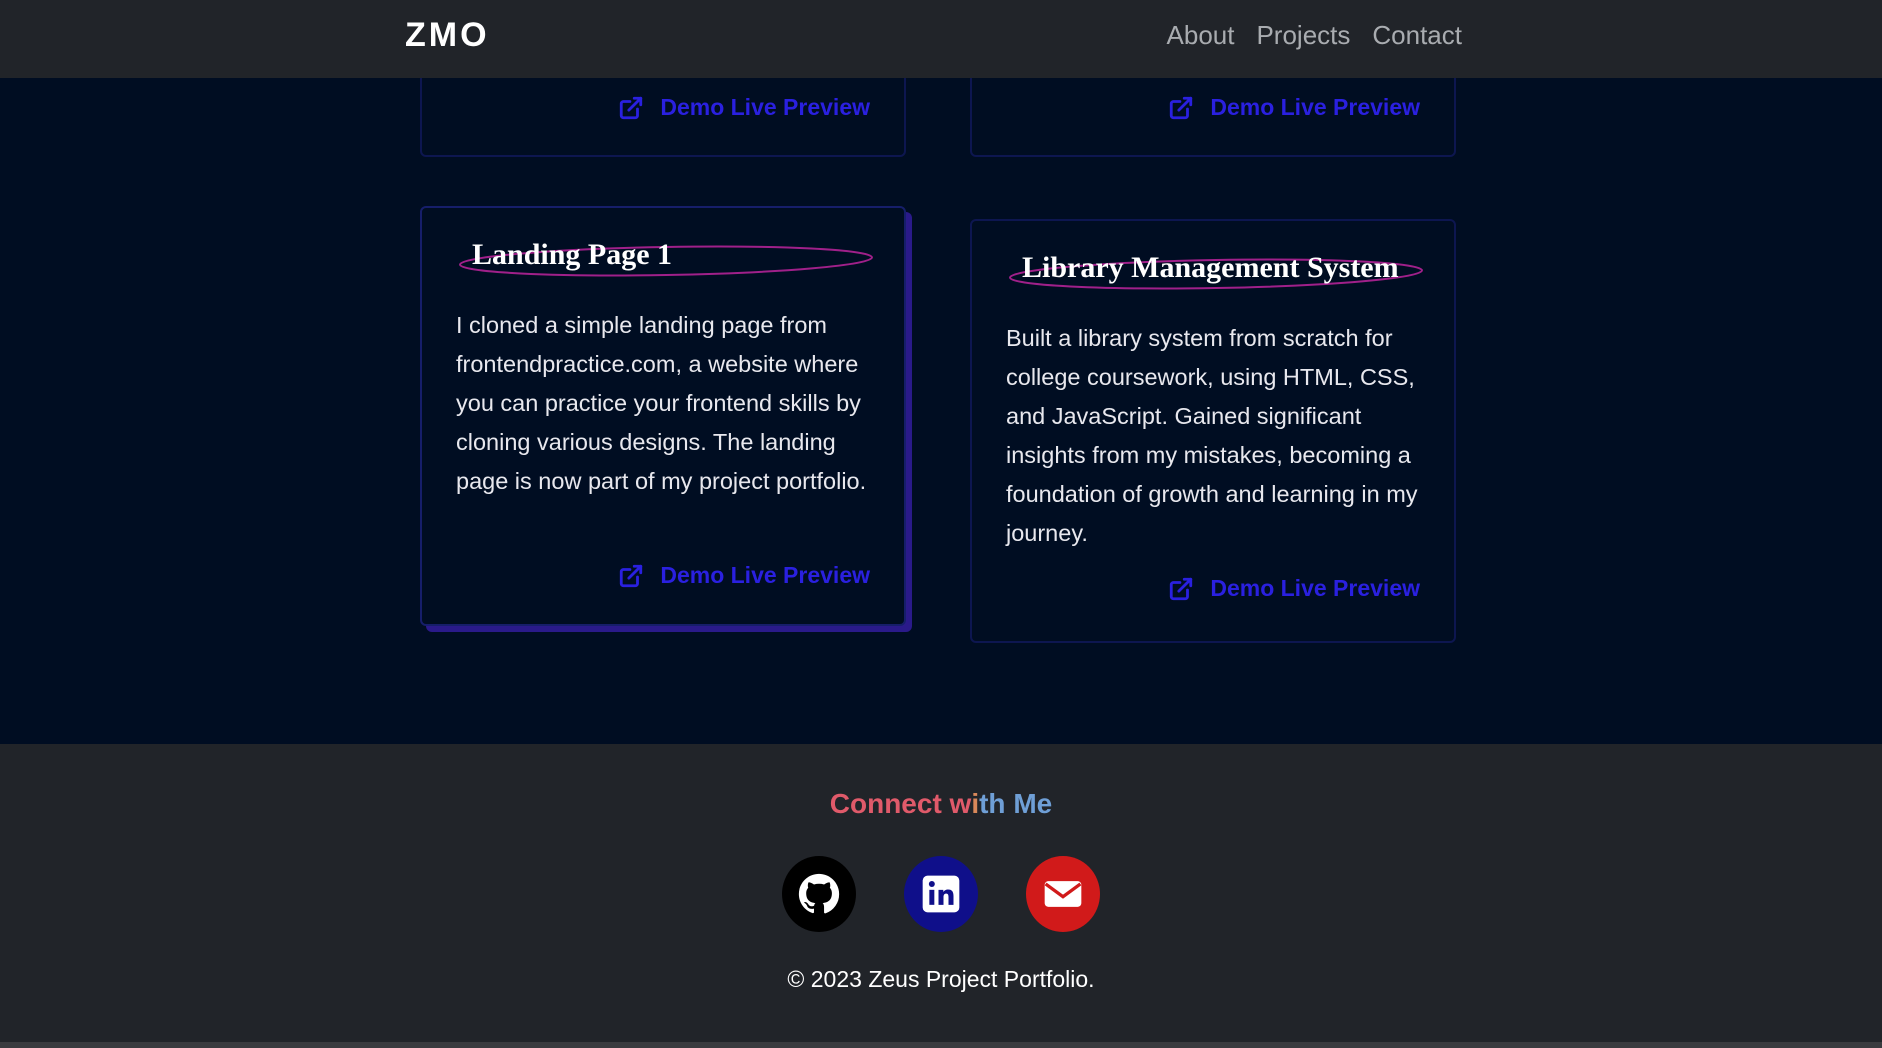 The height and width of the screenshot is (1048, 1882). I want to click on brand-logo: ZMO, so click(447, 35).